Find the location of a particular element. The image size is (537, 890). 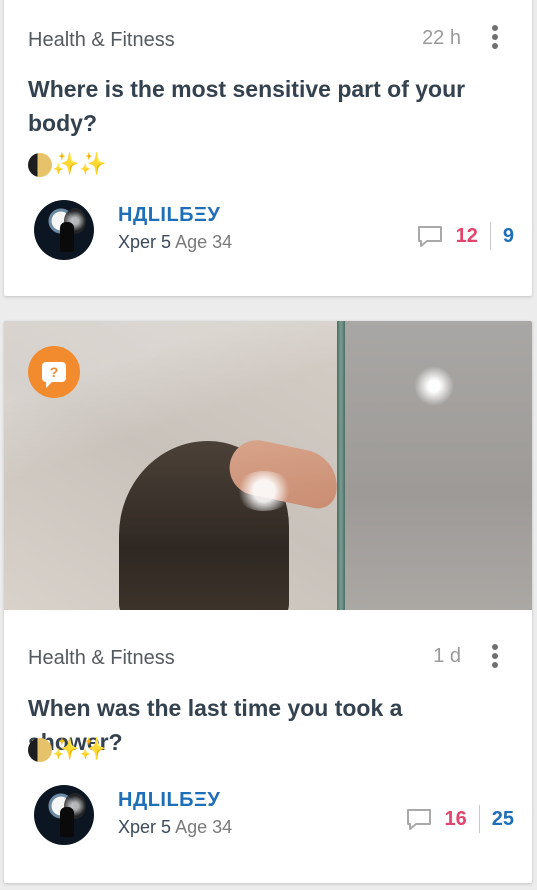

question-badge-icon: ? is located at coordinates (54, 372).